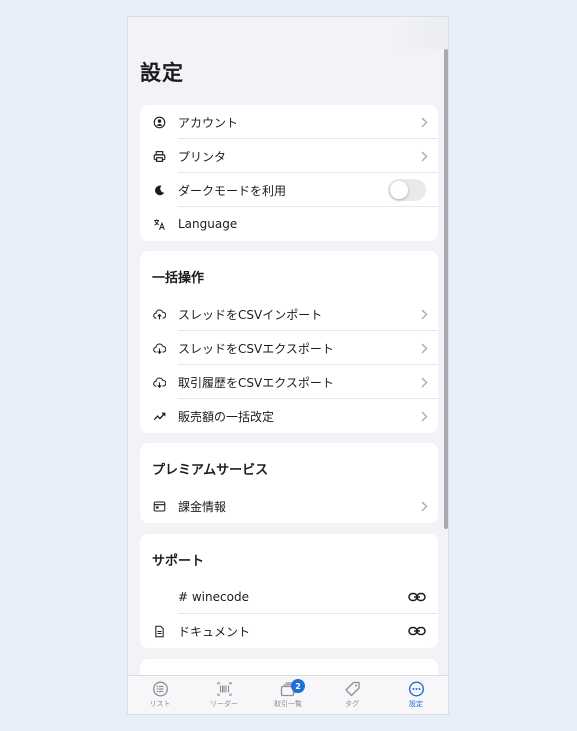  Describe the element at coordinates (416, 689) in the screenshot. I see `more-icon` at that location.